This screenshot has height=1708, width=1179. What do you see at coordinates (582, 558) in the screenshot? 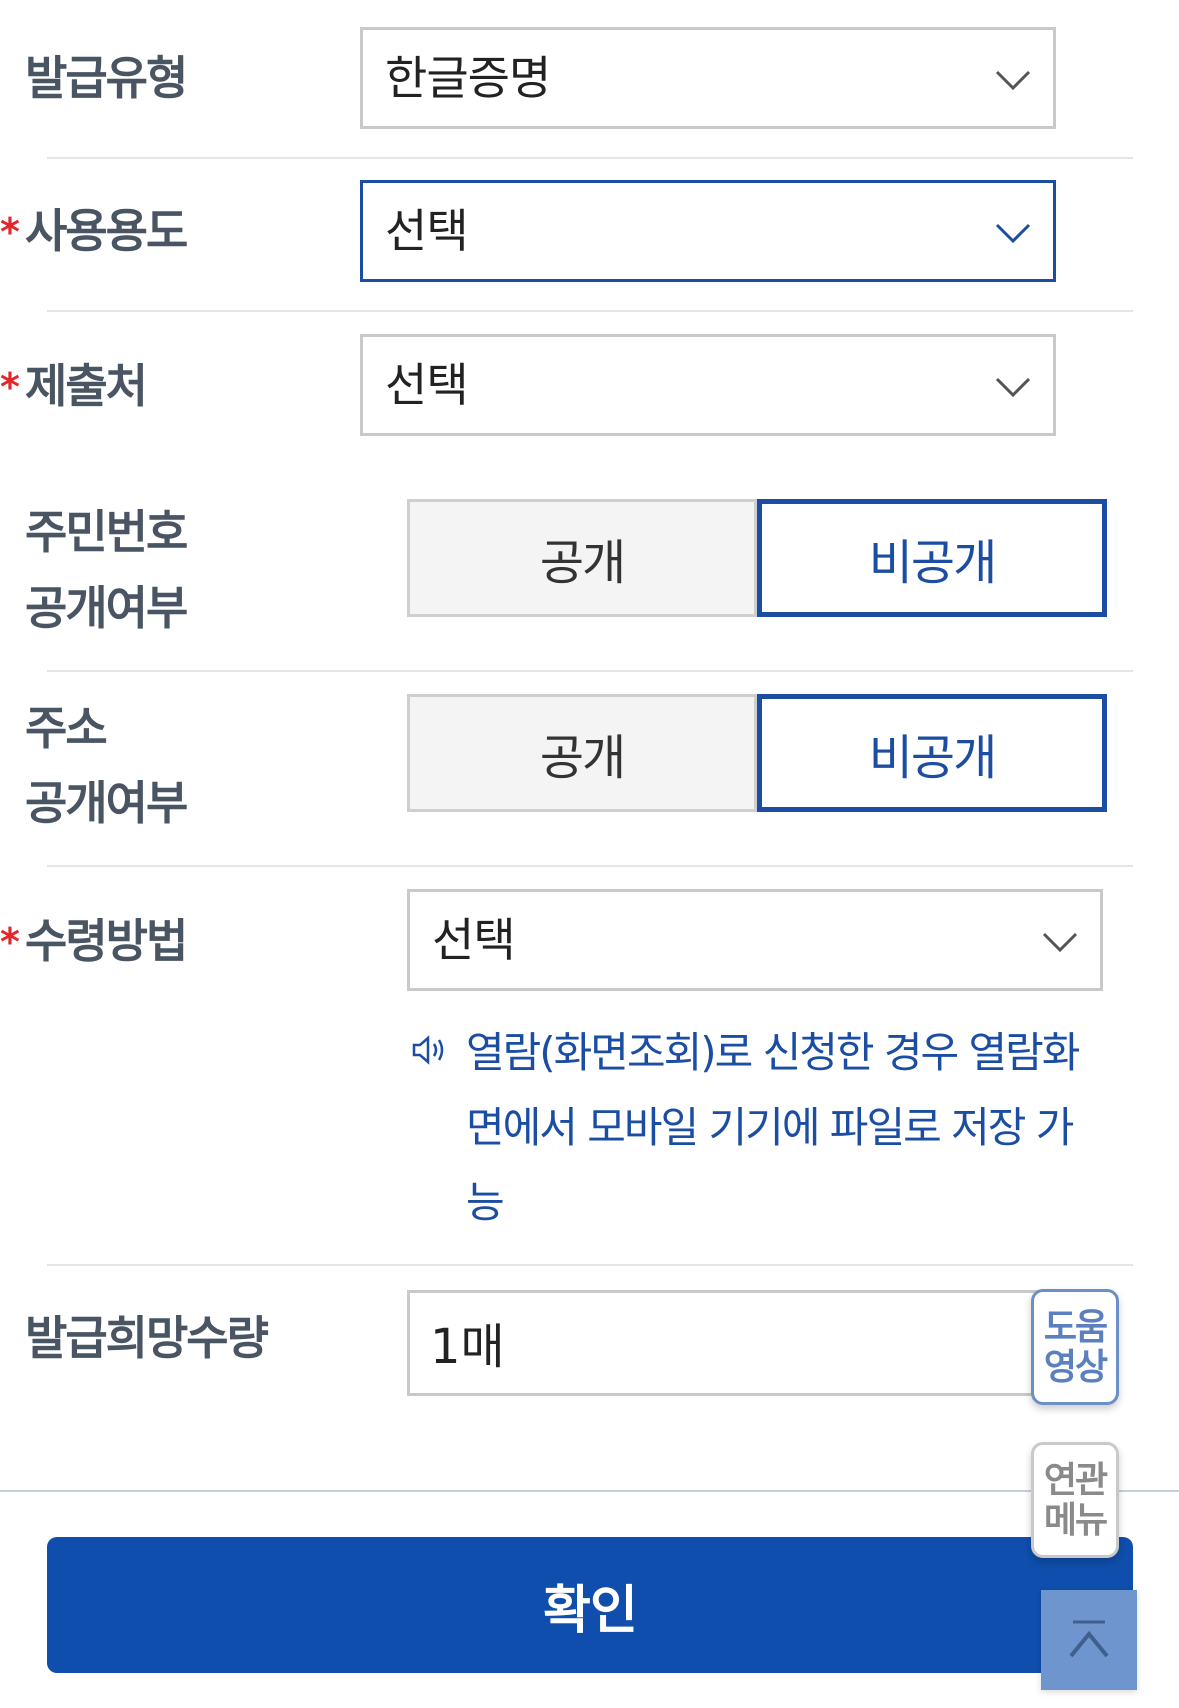
I see `rrn-public-option: 공개` at bounding box center [582, 558].